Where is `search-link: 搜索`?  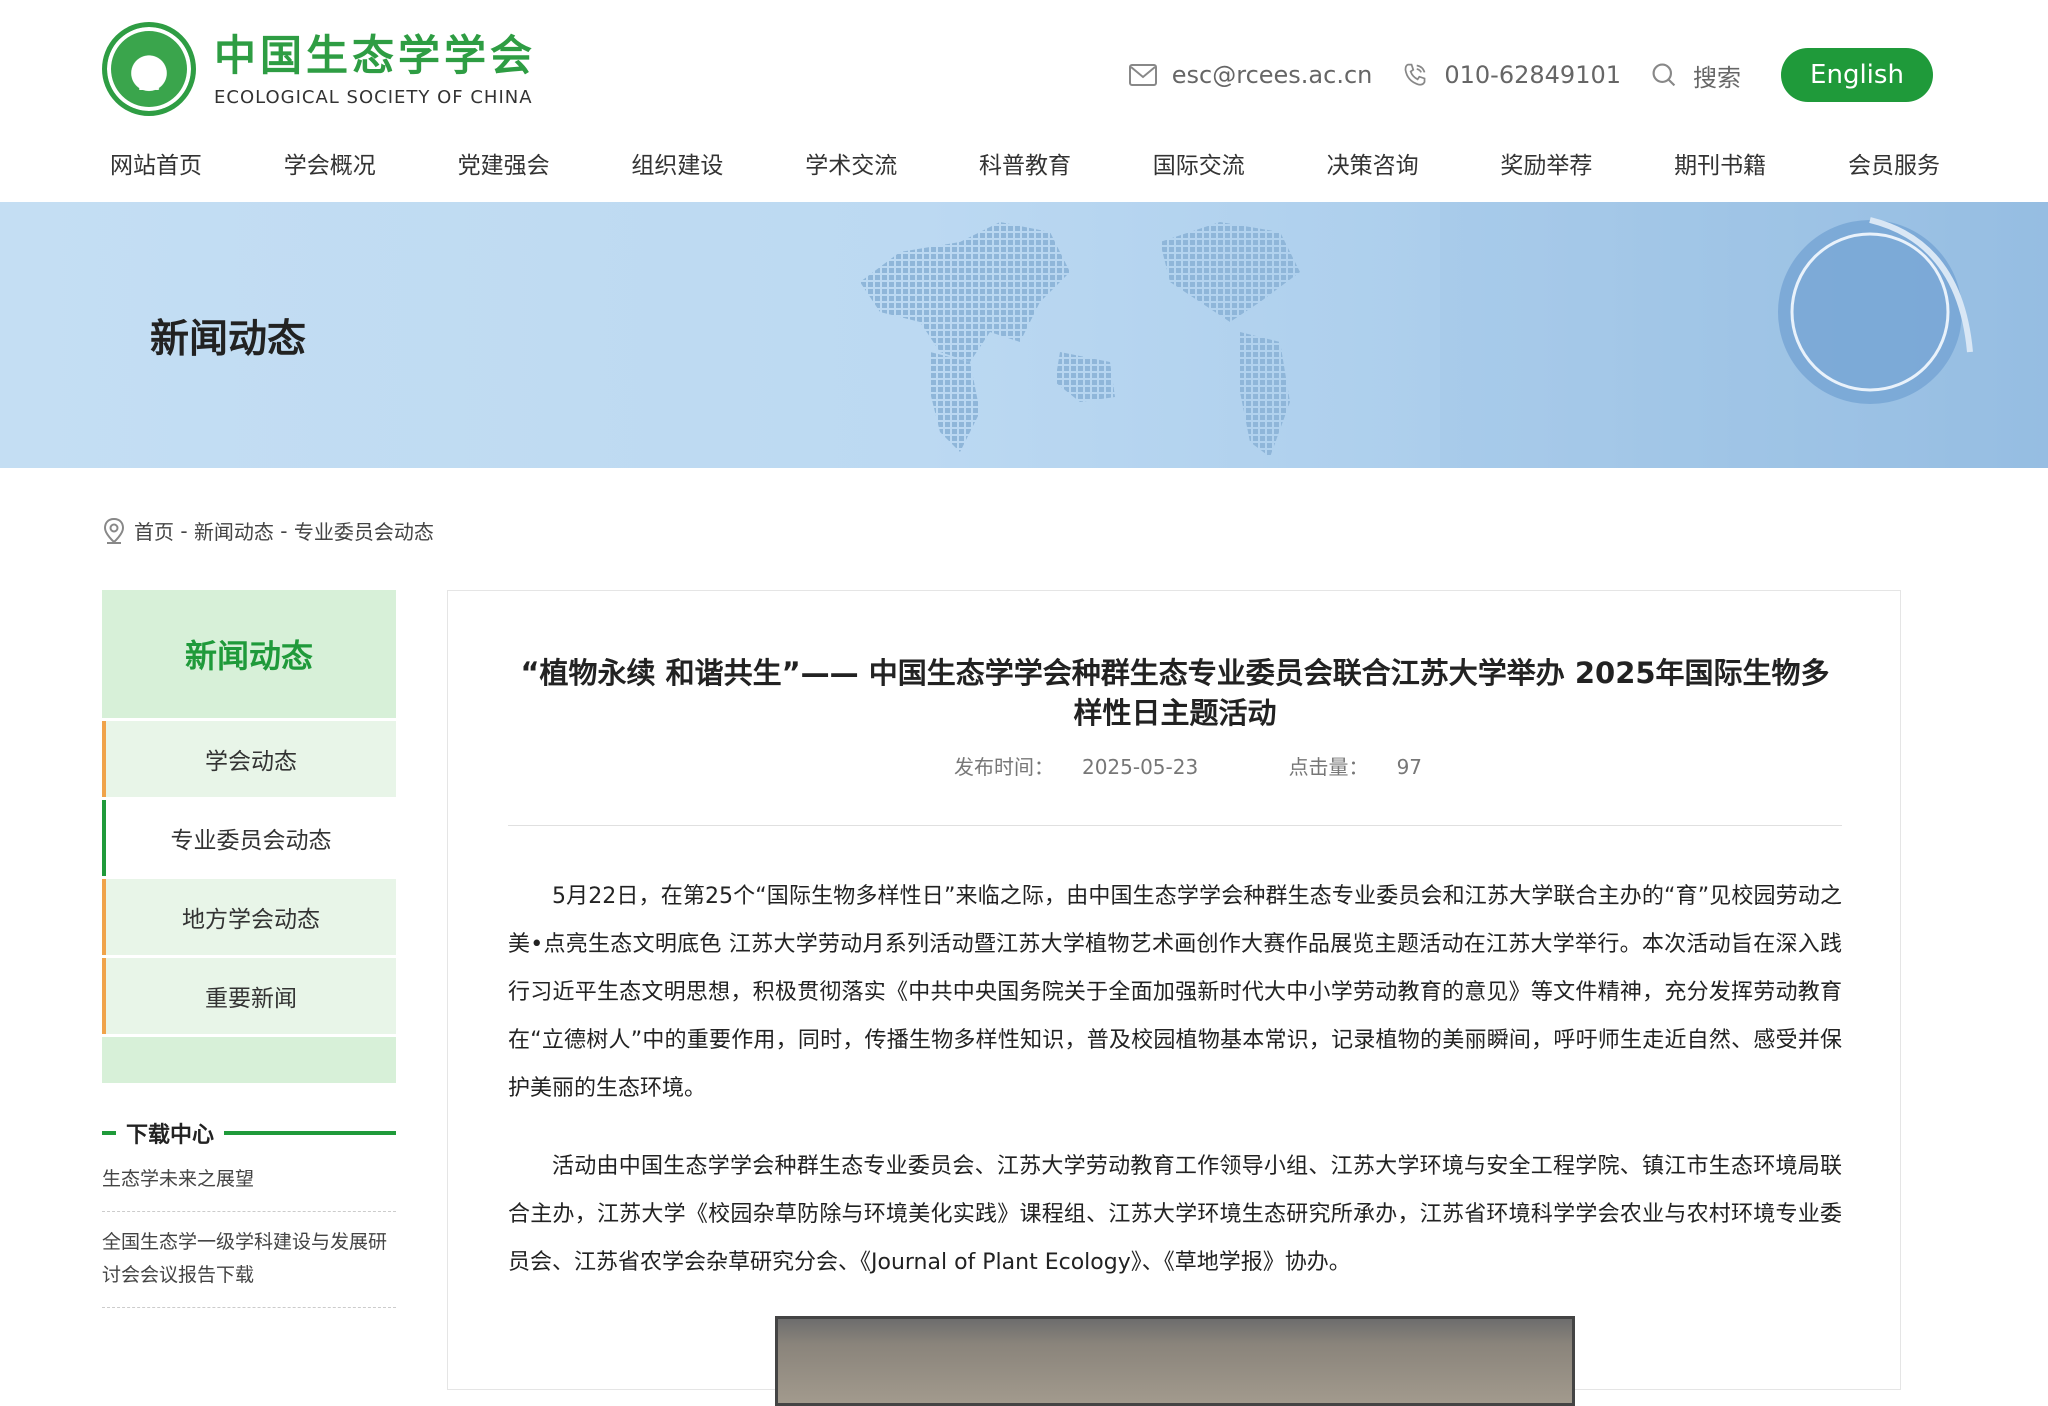
search-link: 搜索 is located at coordinates (1695, 75).